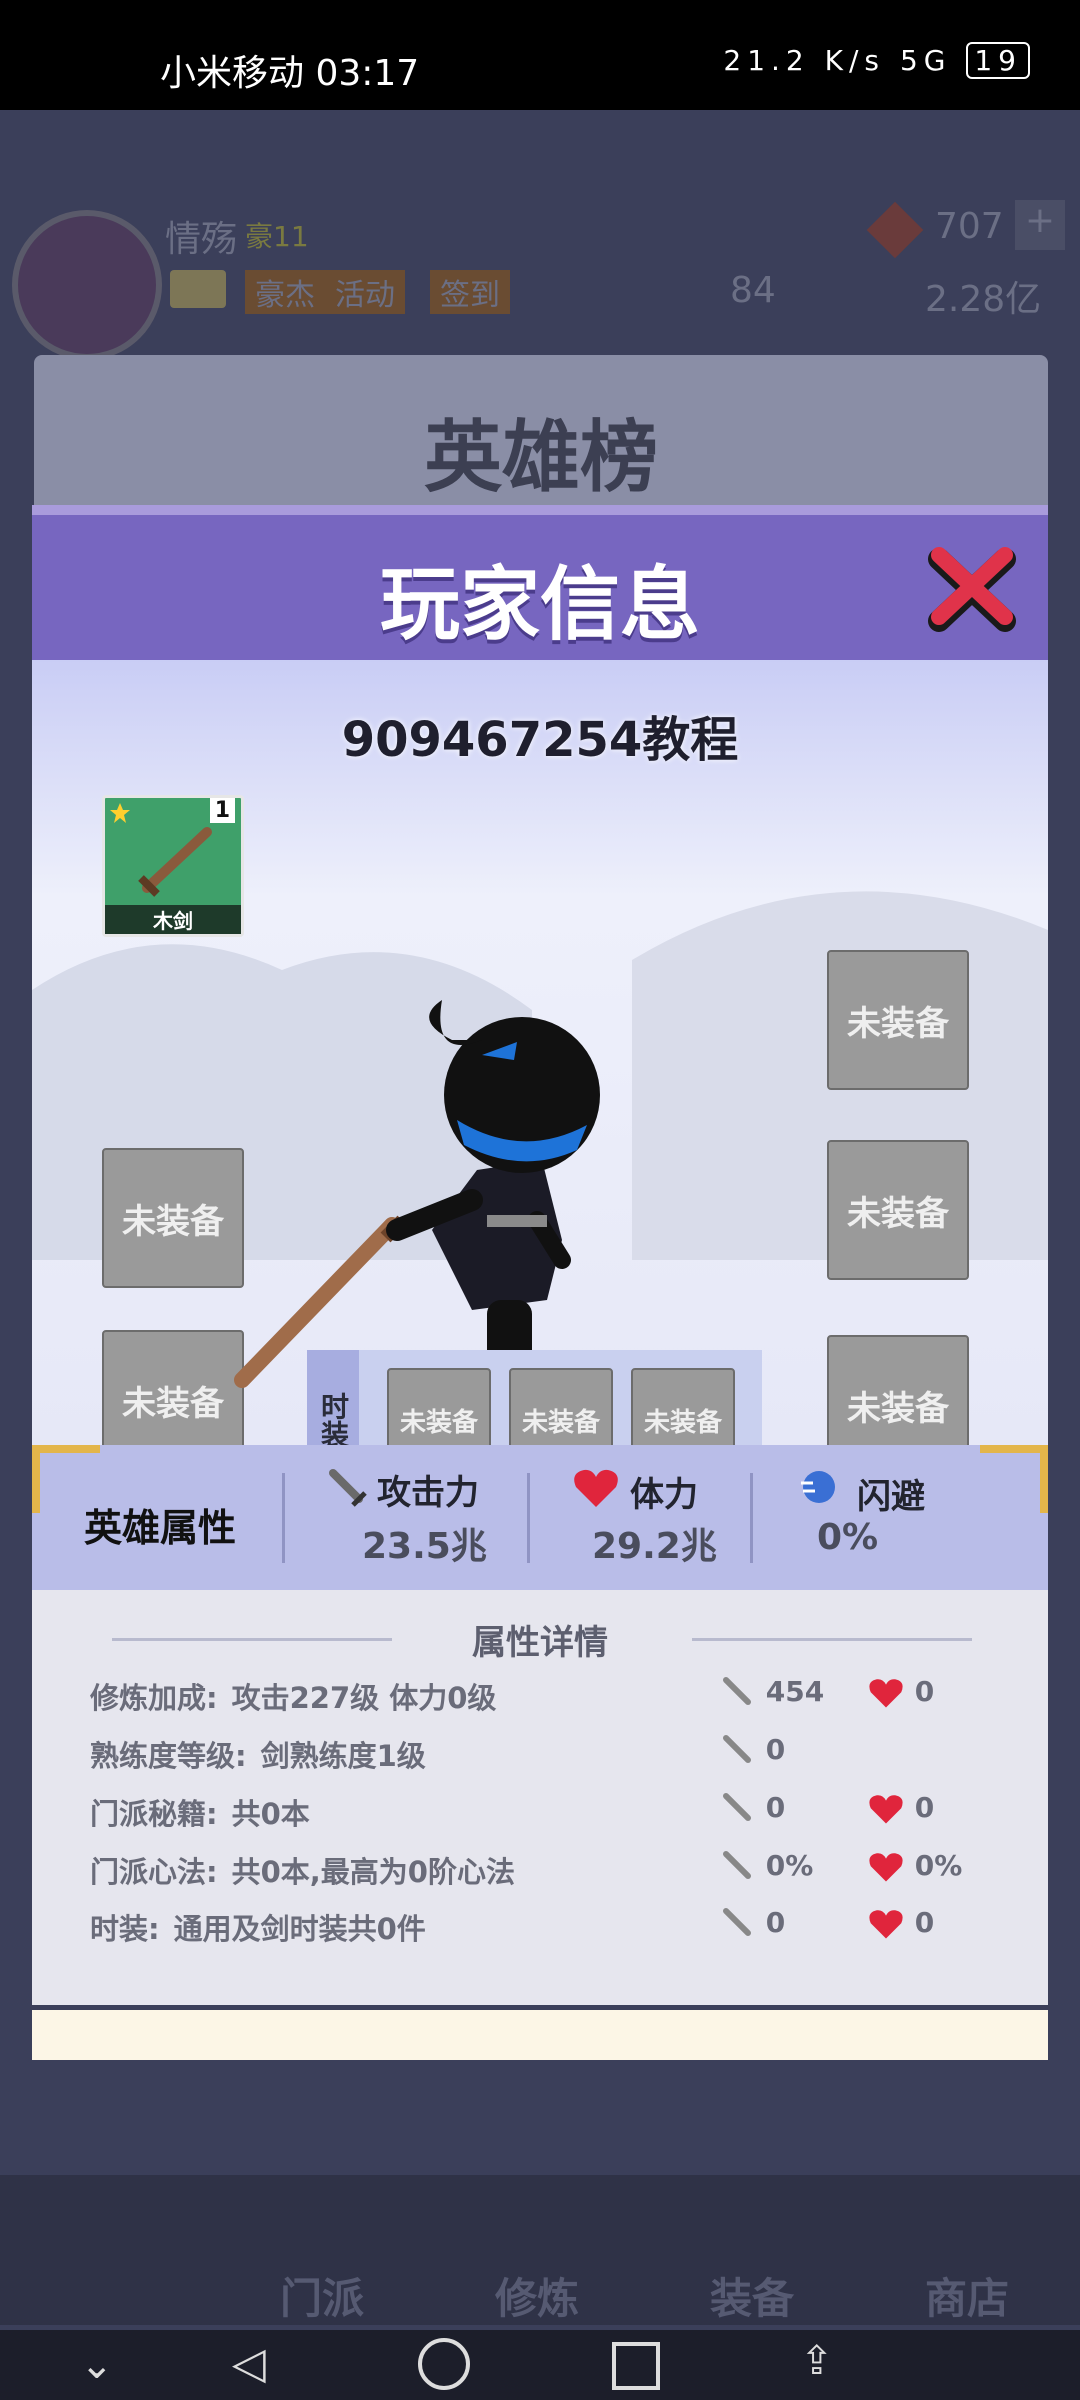  I want to click on detail-label: 熟练度等级:, so click(168, 1756).